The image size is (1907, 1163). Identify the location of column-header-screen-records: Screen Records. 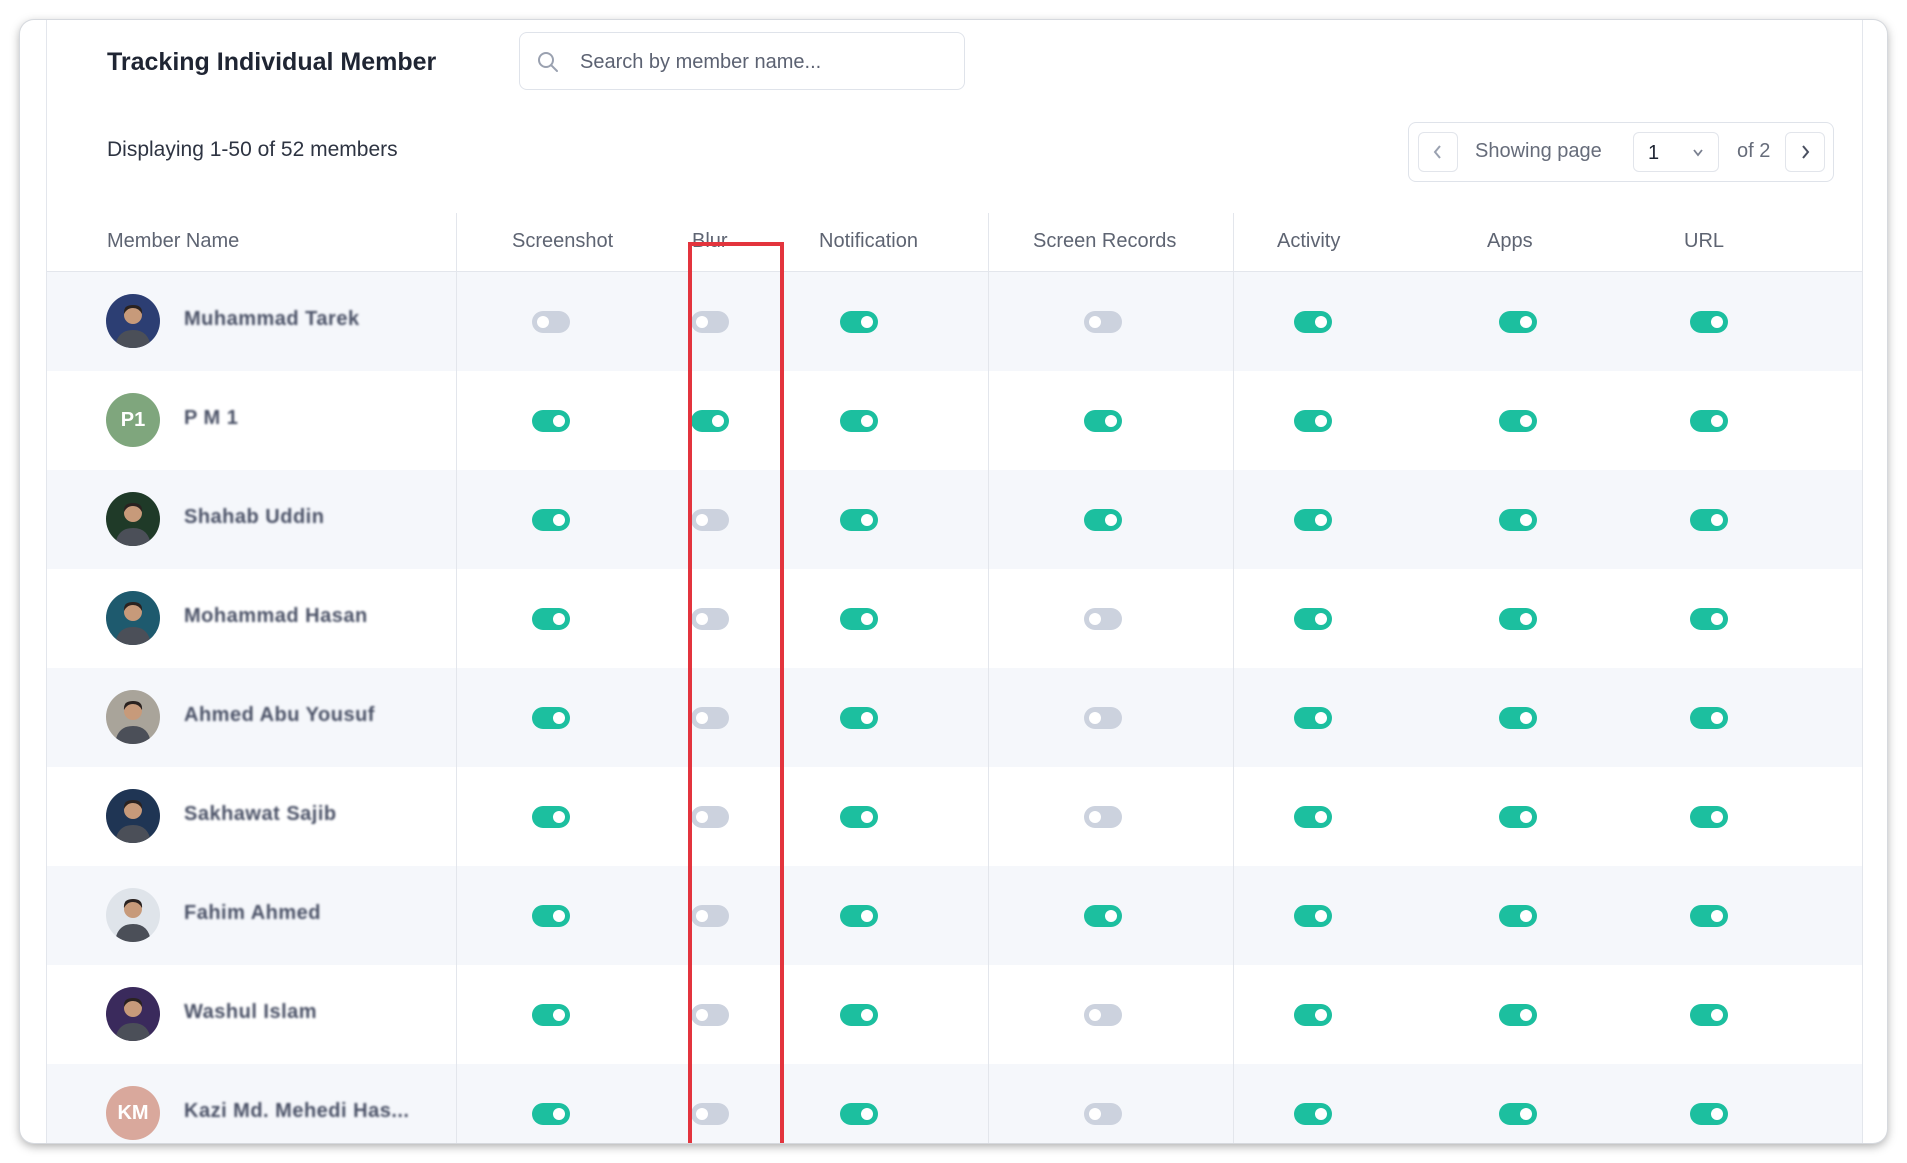
(1104, 241).